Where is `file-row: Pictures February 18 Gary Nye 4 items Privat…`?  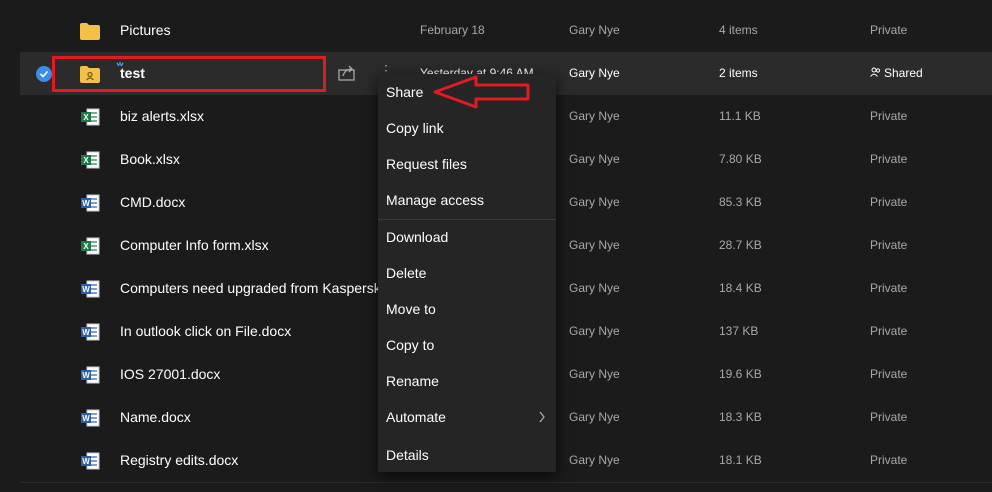 file-row: Pictures February 18 Gary Nye 4 items Privat… is located at coordinates (506, 31).